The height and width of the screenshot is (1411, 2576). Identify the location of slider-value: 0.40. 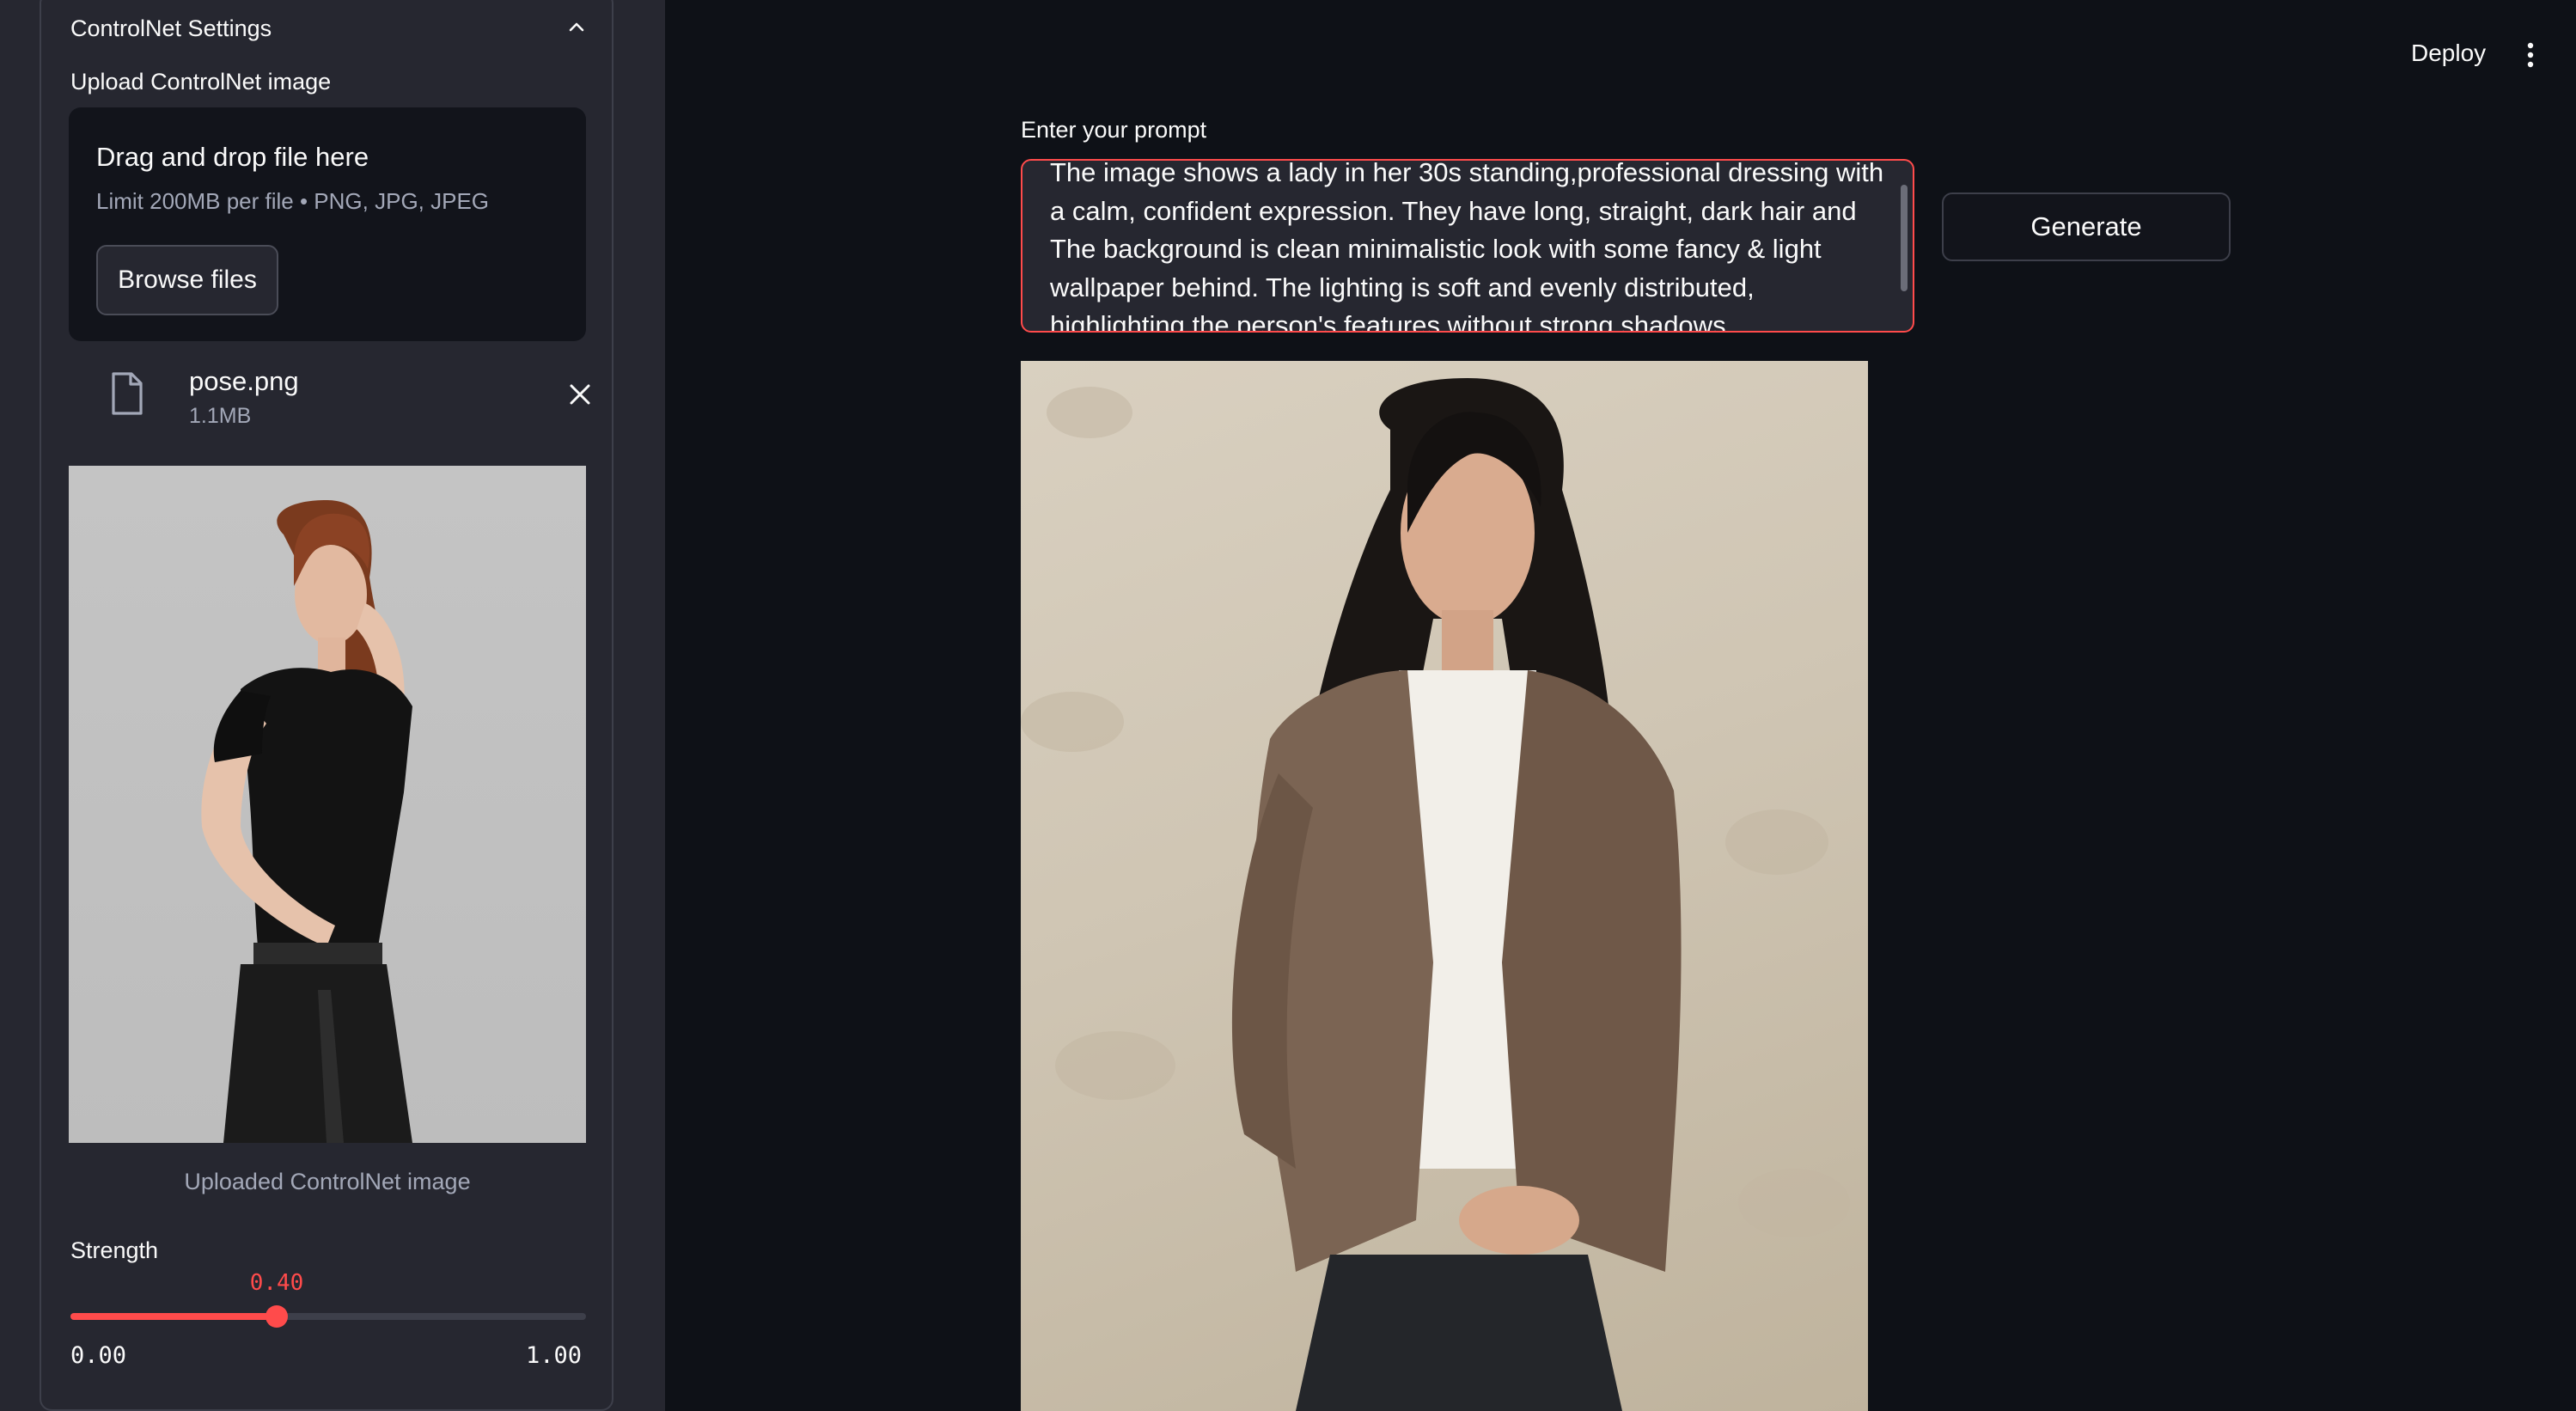
(276, 1283).